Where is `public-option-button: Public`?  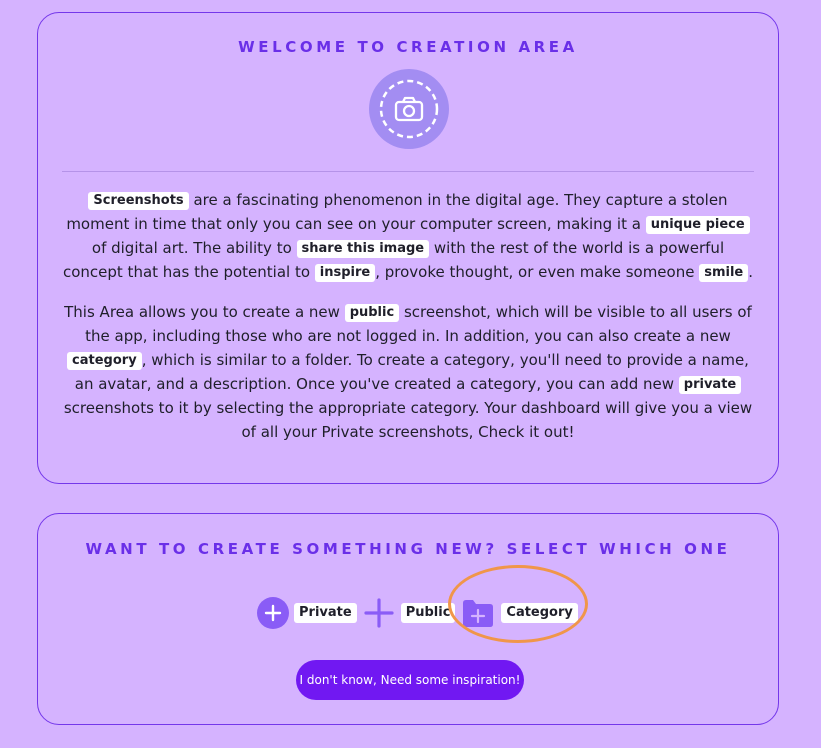 public-option-button: Public is located at coordinates (409, 613).